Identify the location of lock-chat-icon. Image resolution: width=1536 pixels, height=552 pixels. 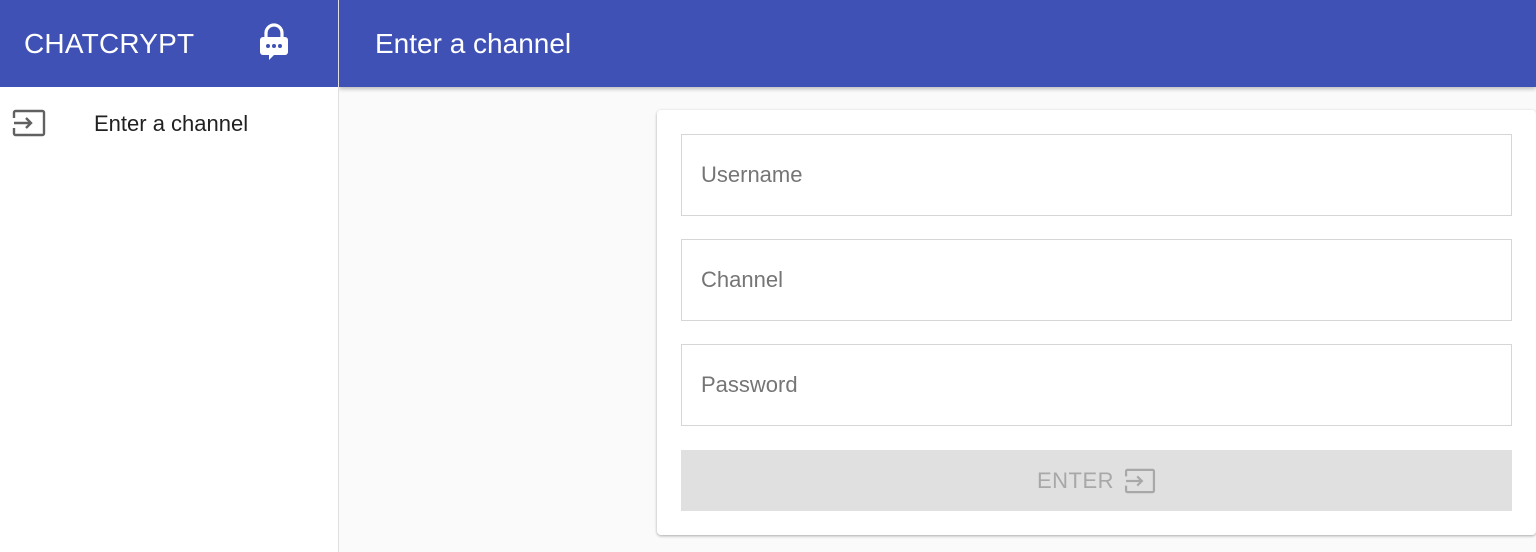
(274, 41).